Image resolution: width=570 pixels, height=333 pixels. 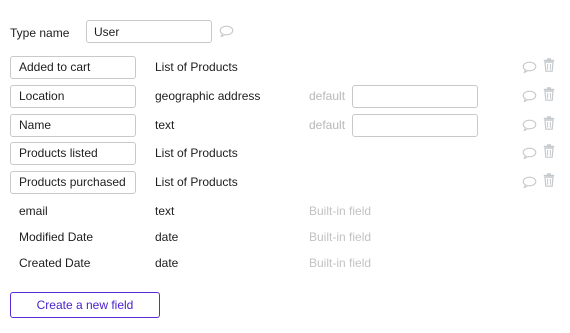 What do you see at coordinates (149, 31) in the screenshot?
I see `type-name-input` at bounding box center [149, 31].